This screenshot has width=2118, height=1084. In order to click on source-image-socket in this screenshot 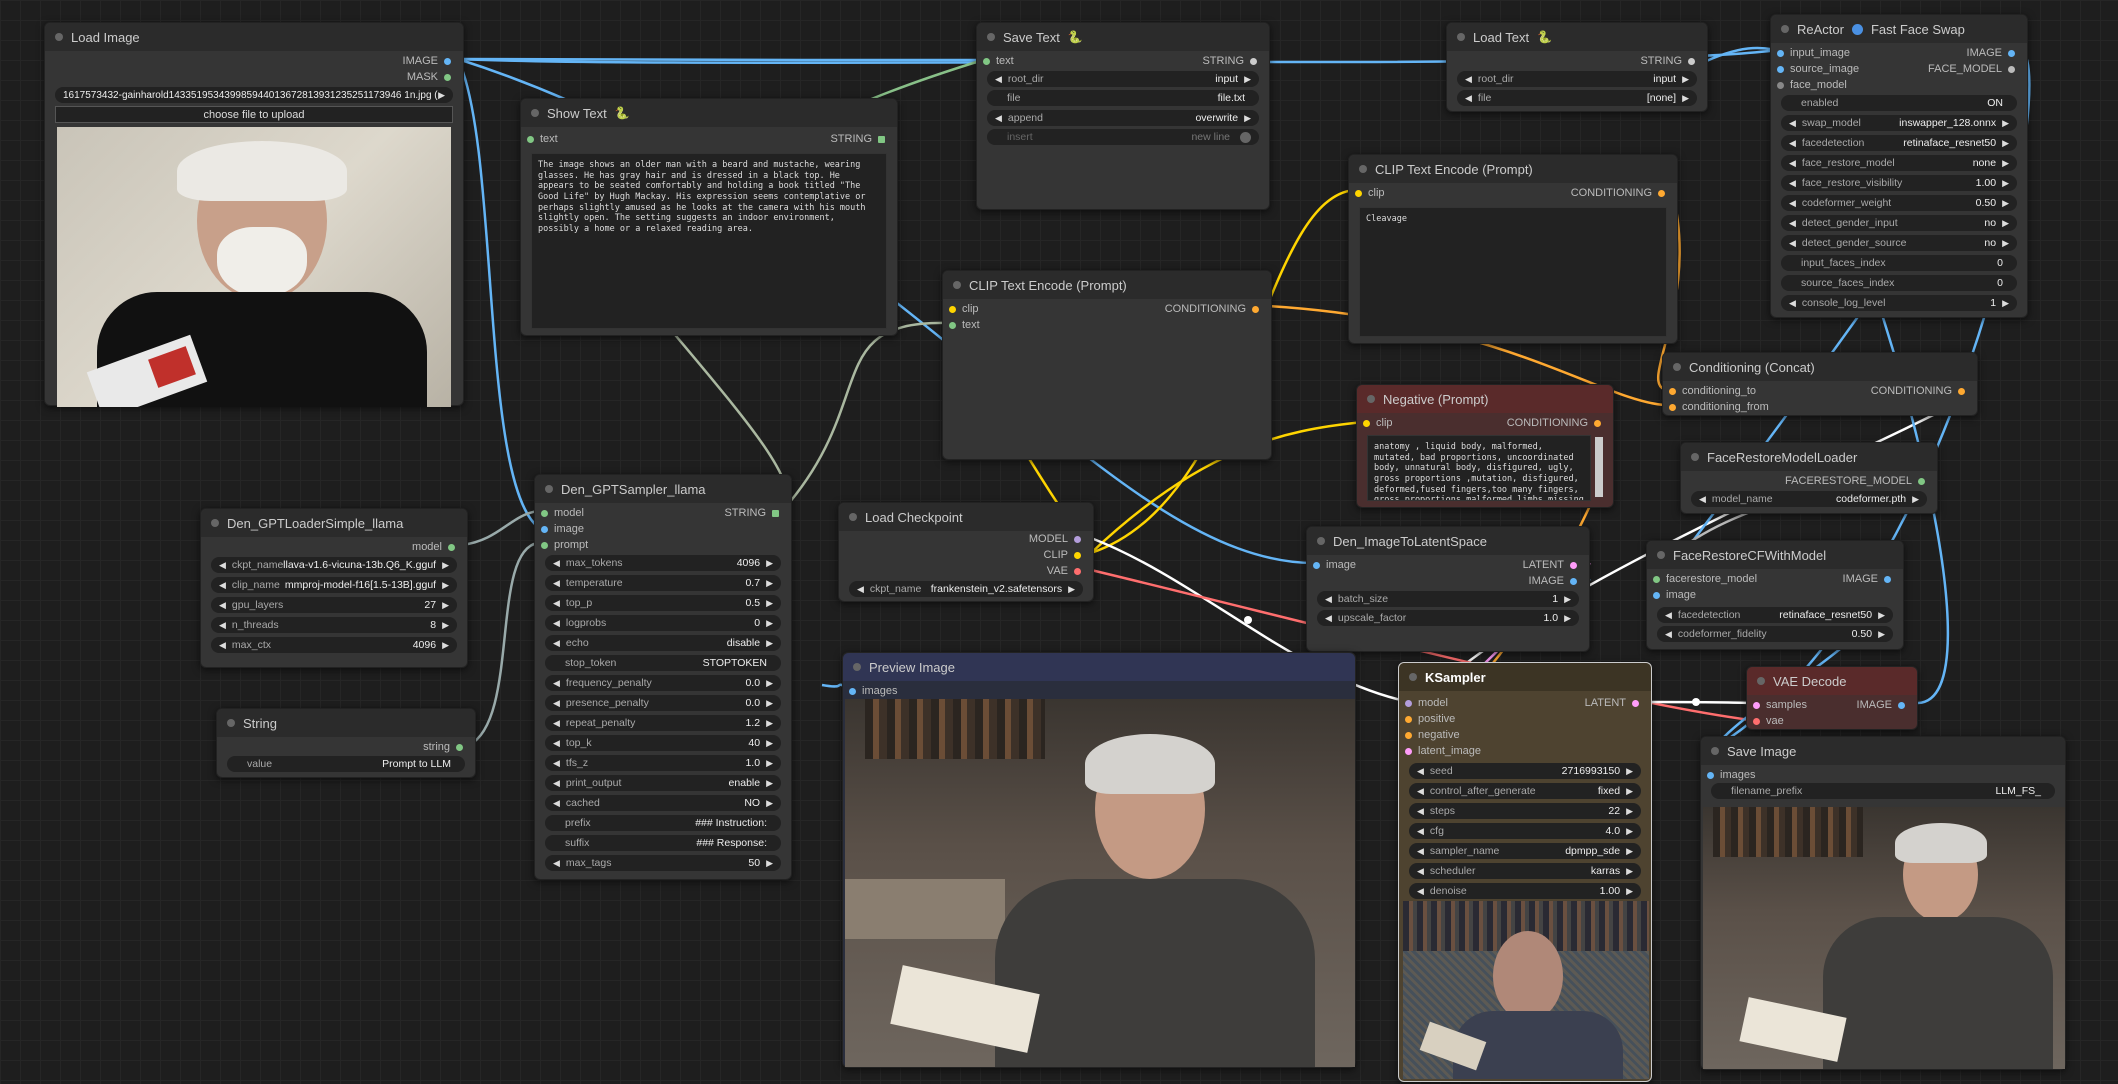, I will do `click(1780, 69)`.